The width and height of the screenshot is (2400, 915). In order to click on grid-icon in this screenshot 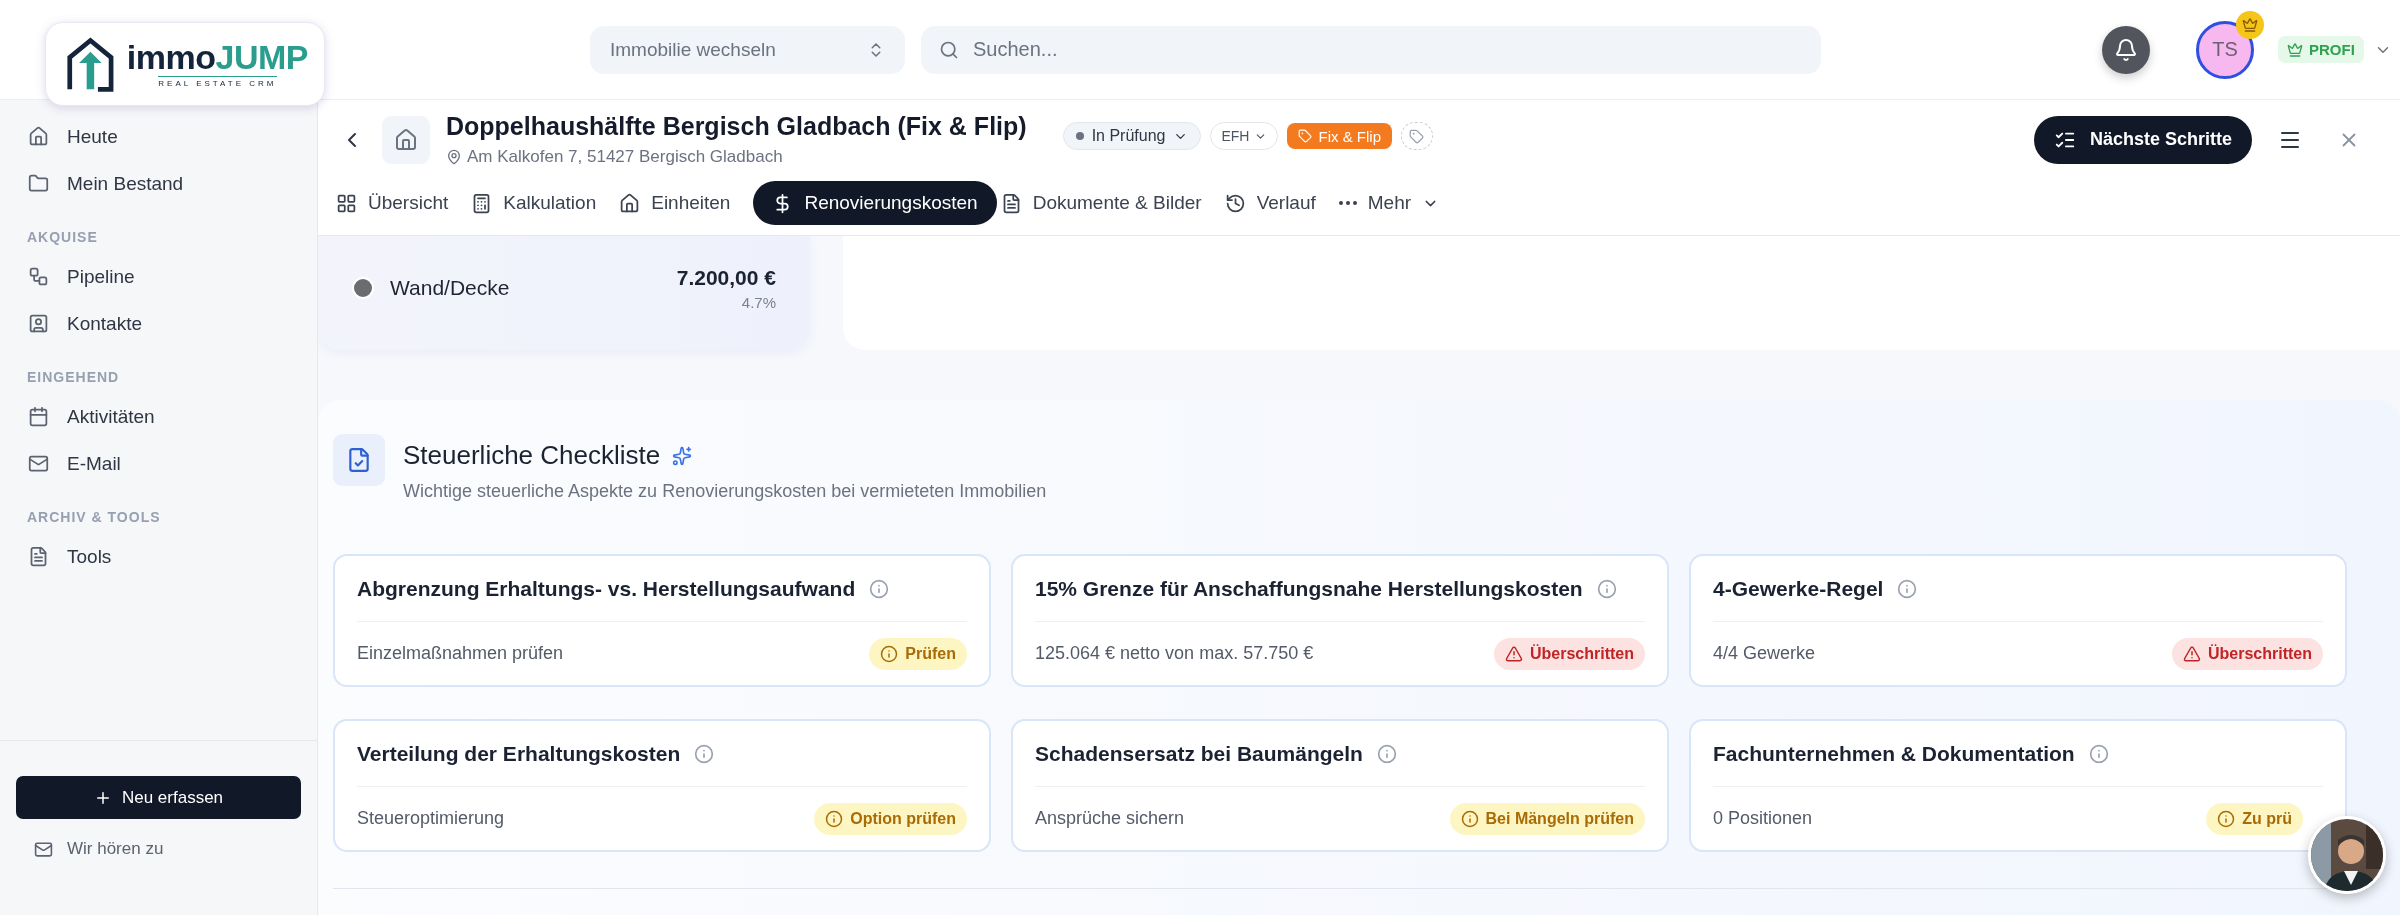, I will do `click(346, 203)`.